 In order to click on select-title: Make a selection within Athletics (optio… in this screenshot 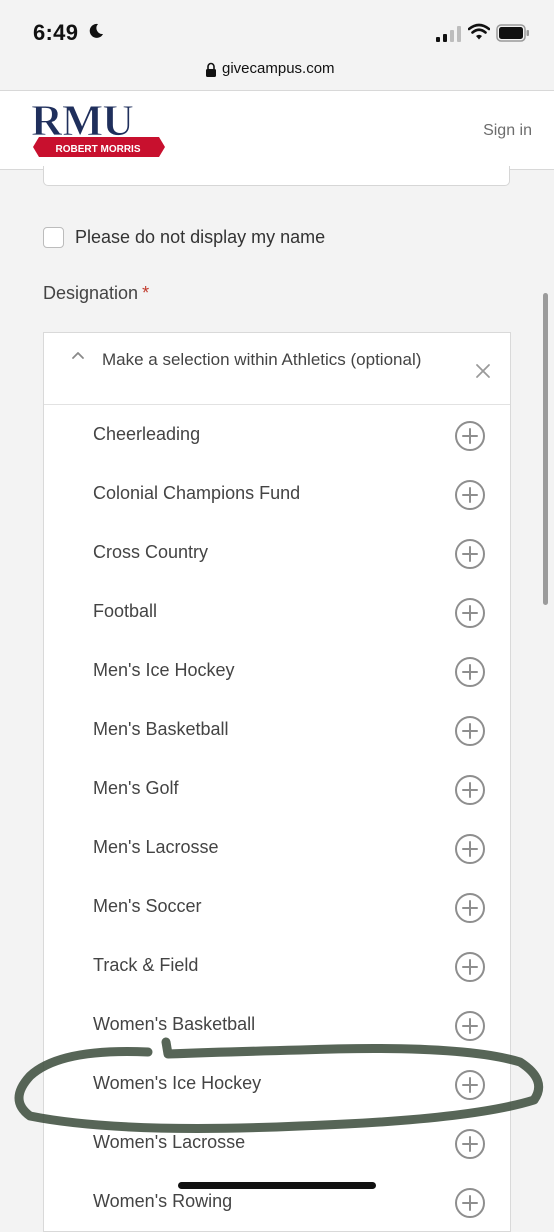, I will do `click(262, 359)`.